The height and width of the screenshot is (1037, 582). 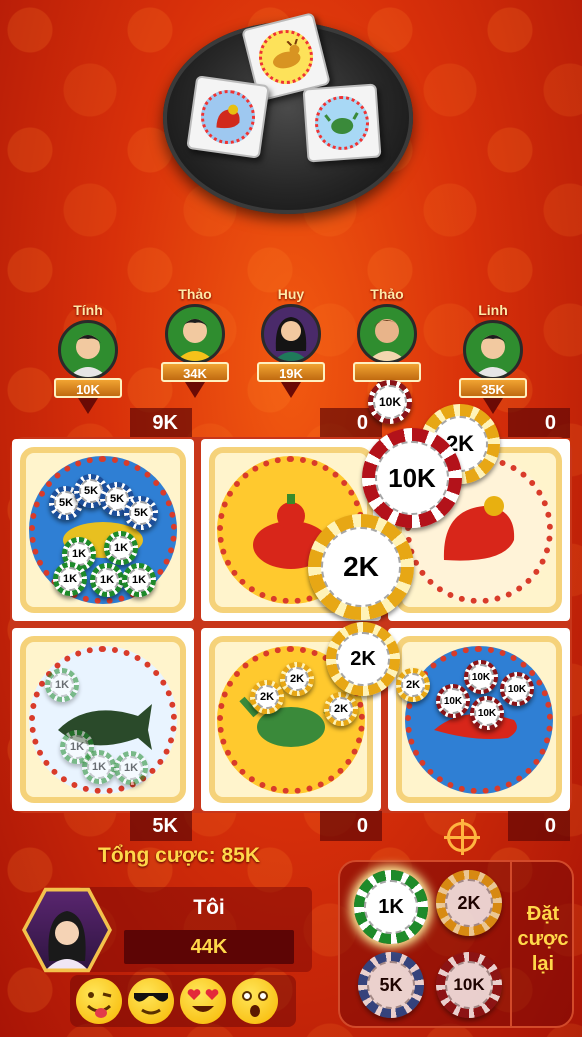 What do you see at coordinates (291, 372) in the screenshot?
I see `player-balance: 19K` at bounding box center [291, 372].